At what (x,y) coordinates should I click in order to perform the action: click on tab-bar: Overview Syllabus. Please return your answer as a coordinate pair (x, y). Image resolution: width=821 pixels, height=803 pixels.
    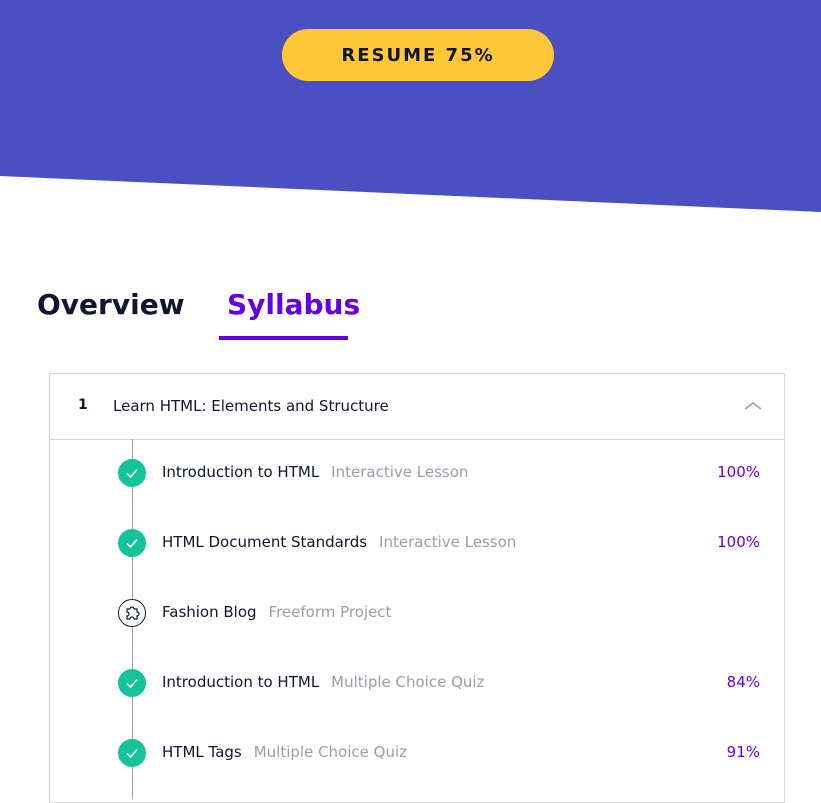
    Looking at the image, I should click on (410, 312).